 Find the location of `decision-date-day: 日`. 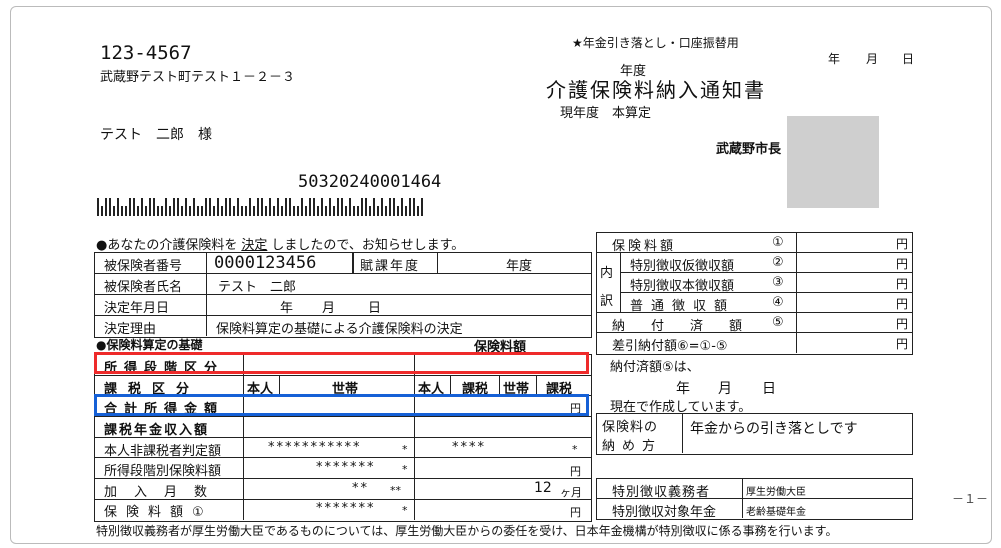

decision-date-day: 日 is located at coordinates (375, 308).